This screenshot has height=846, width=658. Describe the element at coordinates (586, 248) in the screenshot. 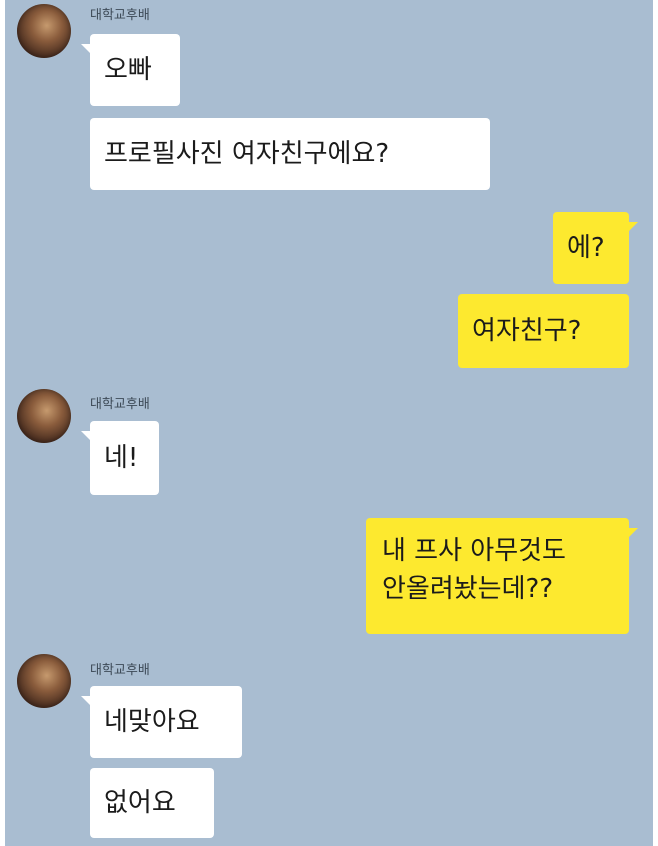

I see `message-text: 에?` at that location.